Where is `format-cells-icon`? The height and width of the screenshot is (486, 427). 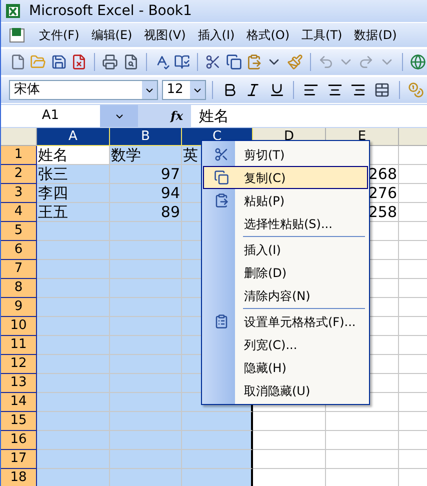 format-cells-icon is located at coordinates (221, 321).